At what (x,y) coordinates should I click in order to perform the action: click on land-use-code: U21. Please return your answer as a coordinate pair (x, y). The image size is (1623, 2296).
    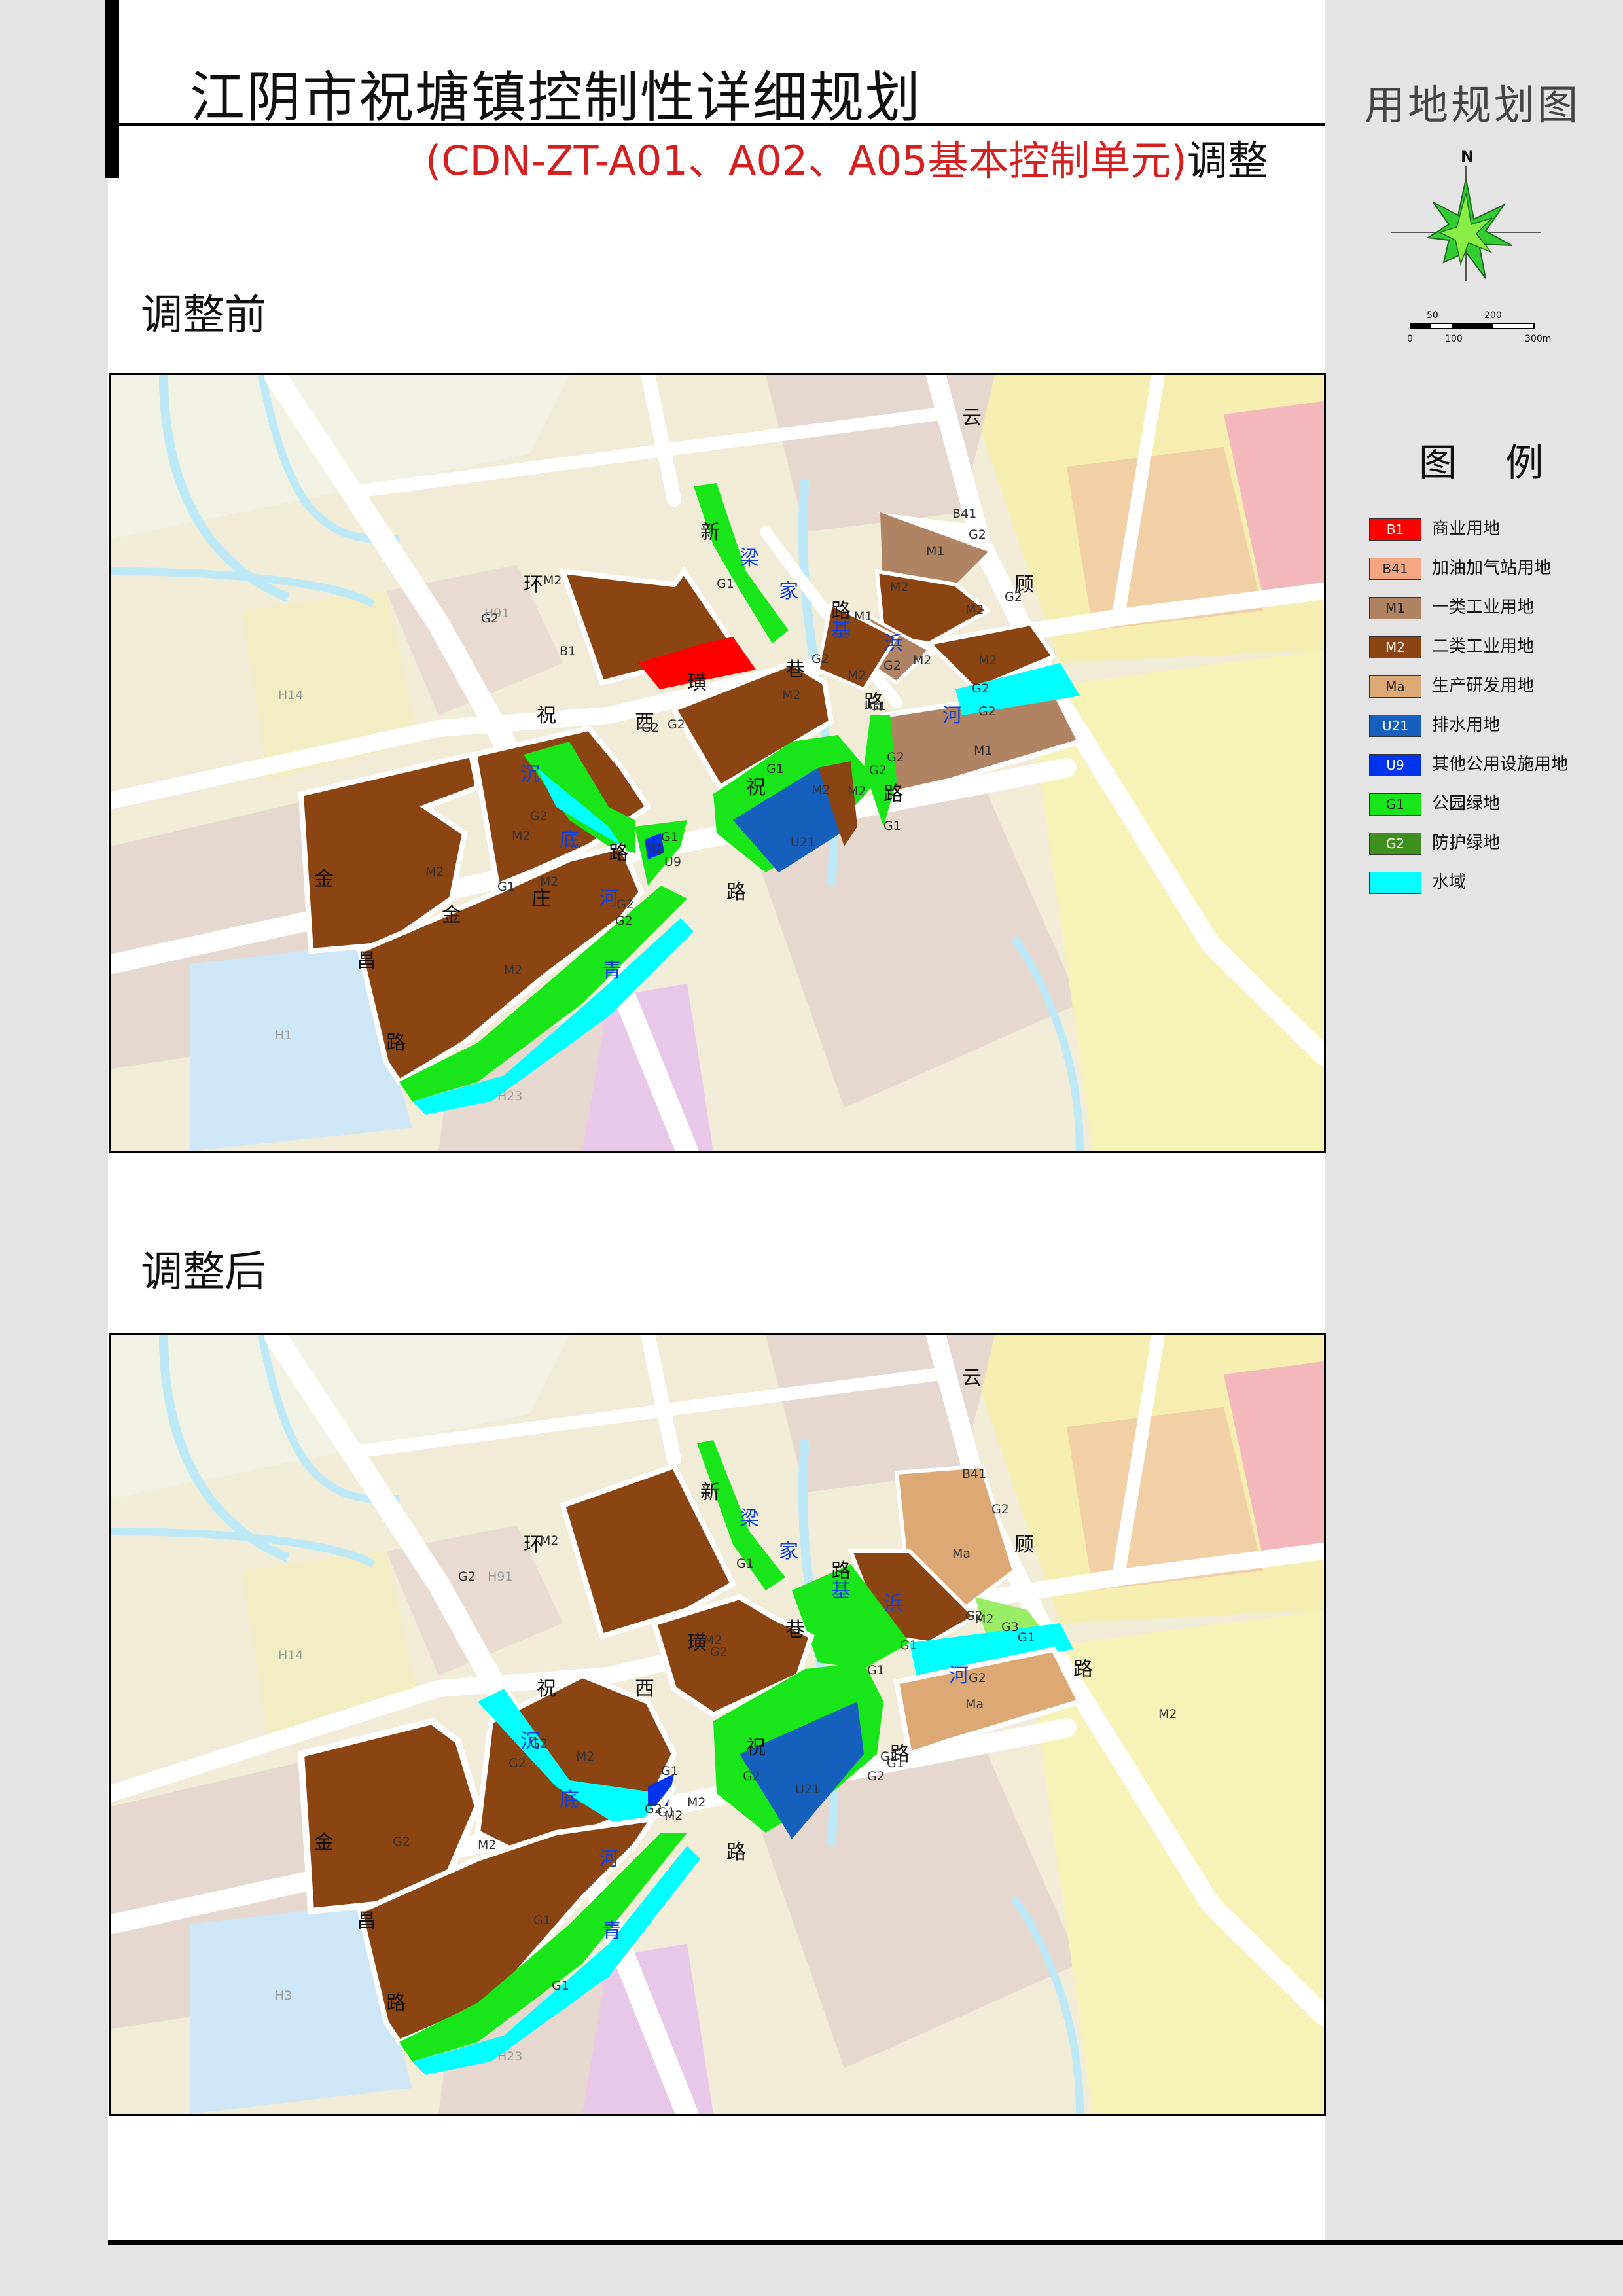
    Looking at the image, I should click on (803, 842).